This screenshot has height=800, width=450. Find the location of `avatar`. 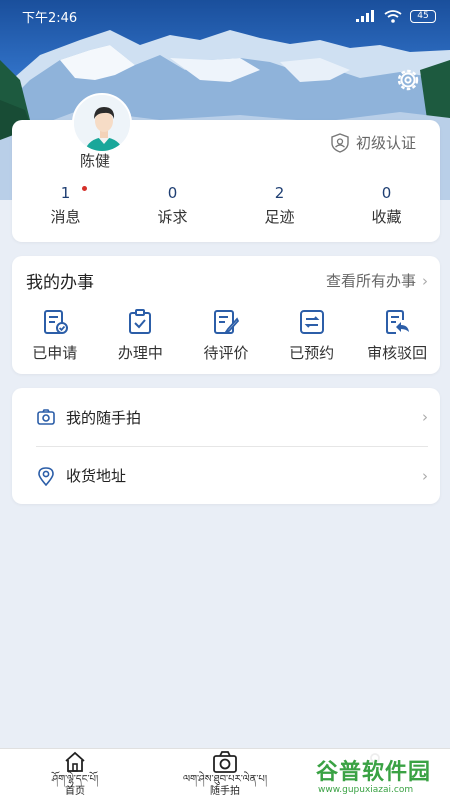

avatar is located at coordinates (102, 123).